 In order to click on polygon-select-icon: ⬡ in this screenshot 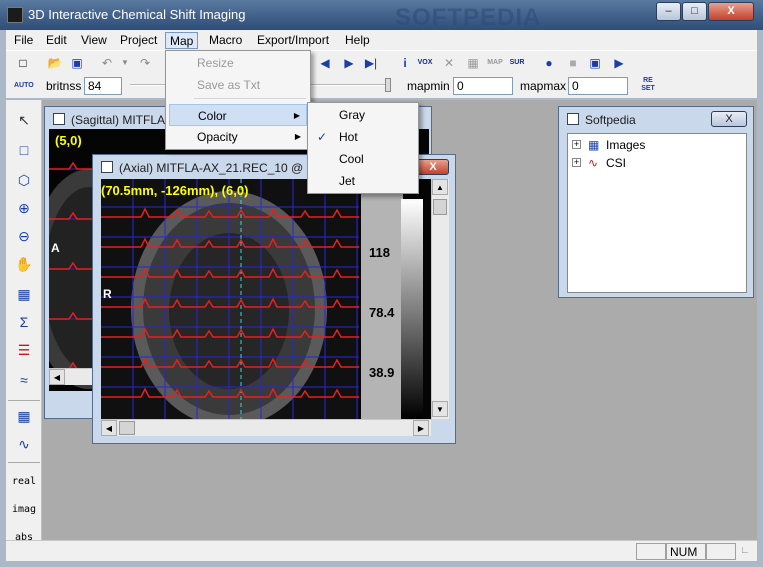, I will do `click(24, 180)`.